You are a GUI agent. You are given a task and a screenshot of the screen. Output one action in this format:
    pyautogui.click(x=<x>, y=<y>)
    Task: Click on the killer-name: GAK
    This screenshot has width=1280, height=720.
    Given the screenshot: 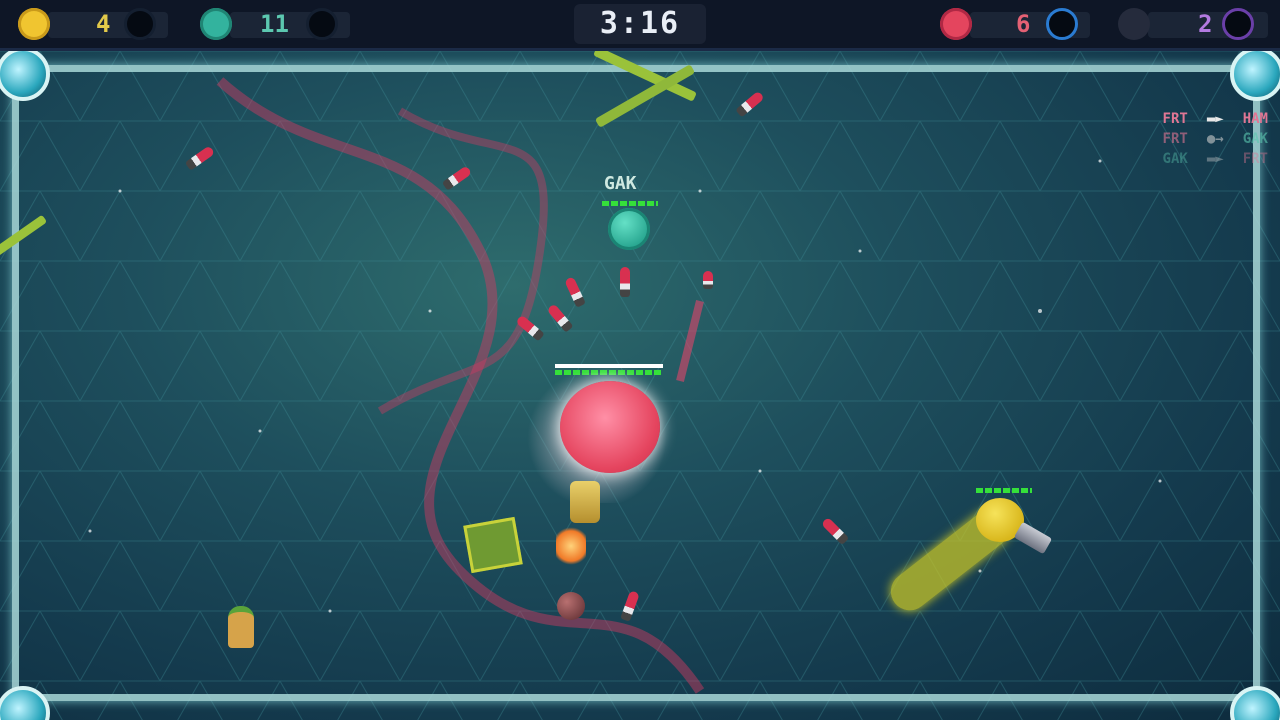 What is the action you would take?
    pyautogui.click(x=1175, y=159)
    